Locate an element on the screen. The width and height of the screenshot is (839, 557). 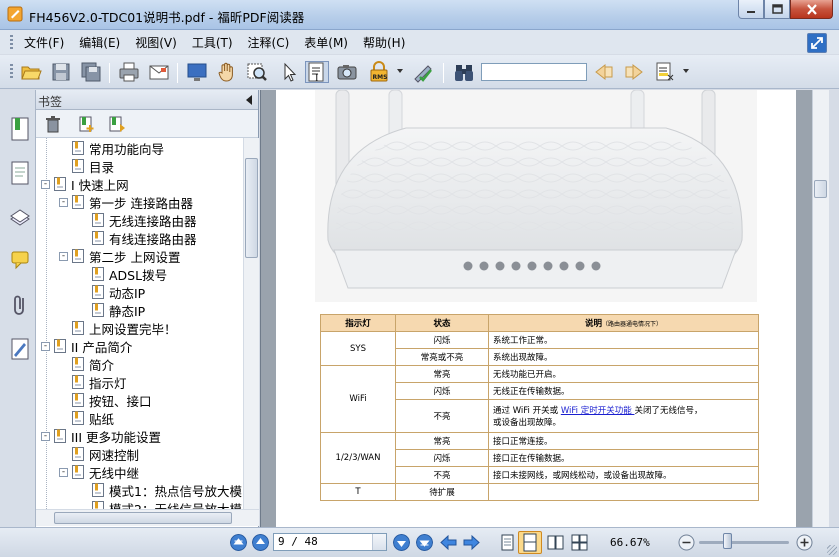
bookmark-item: 模式2：无线信号放大模 is located at coordinates (167, 504).